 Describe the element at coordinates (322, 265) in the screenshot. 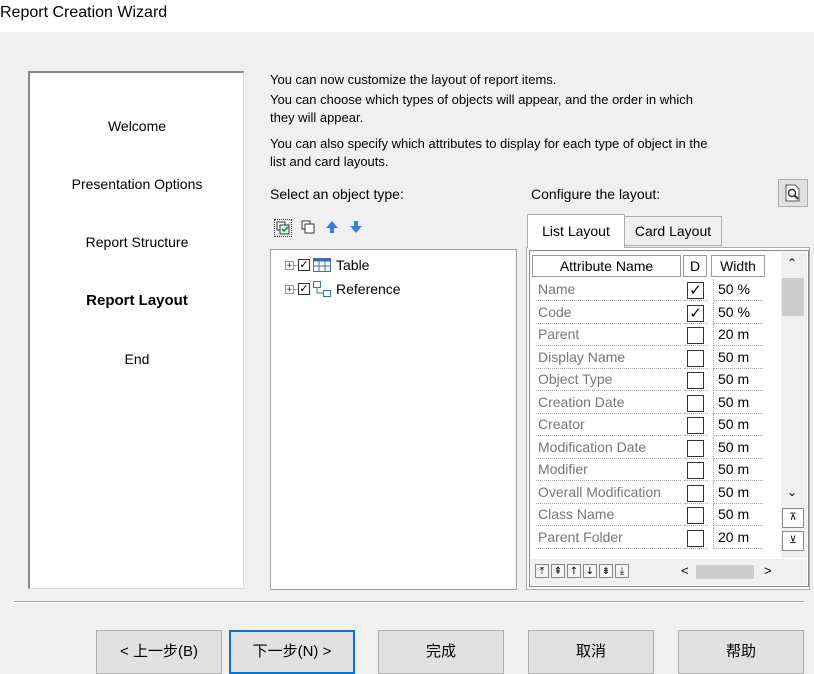

I see `table-icon` at that location.